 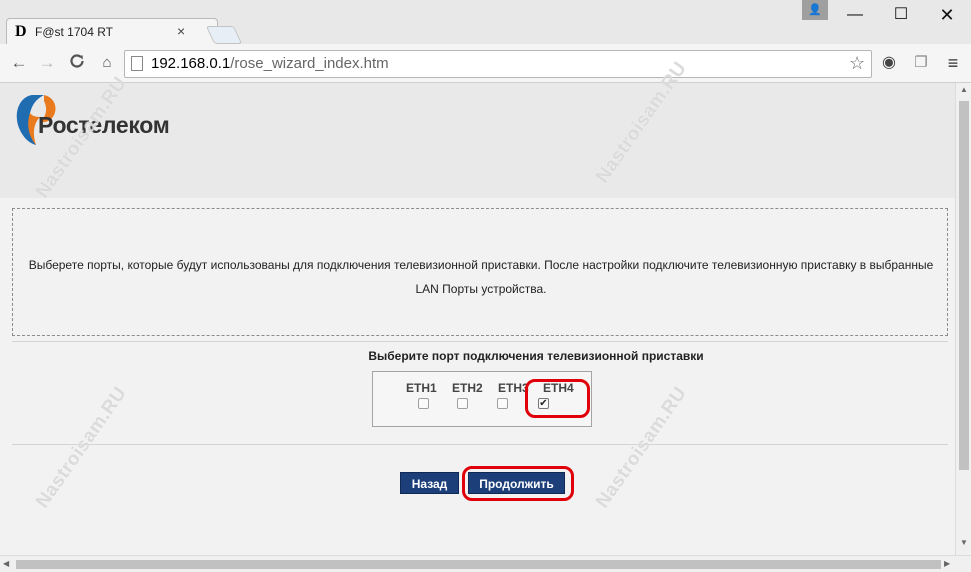 What do you see at coordinates (901, 15) in the screenshot?
I see `maximize-button: ☐` at bounding box center [901, 15].